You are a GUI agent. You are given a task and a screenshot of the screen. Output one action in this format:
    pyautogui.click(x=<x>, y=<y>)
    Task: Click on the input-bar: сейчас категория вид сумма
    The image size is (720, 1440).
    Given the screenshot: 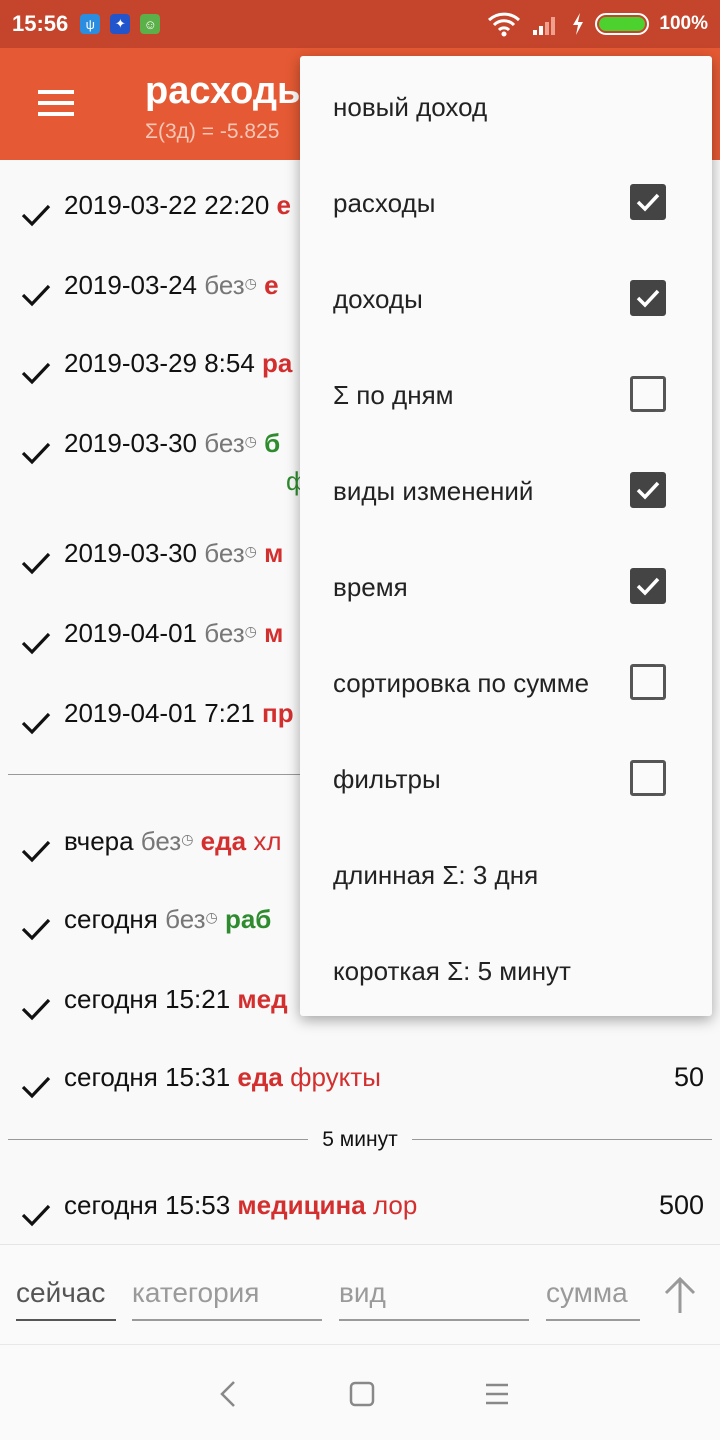 What is the action you would take?
    pyautogui.click(x=360, y=1294)
    